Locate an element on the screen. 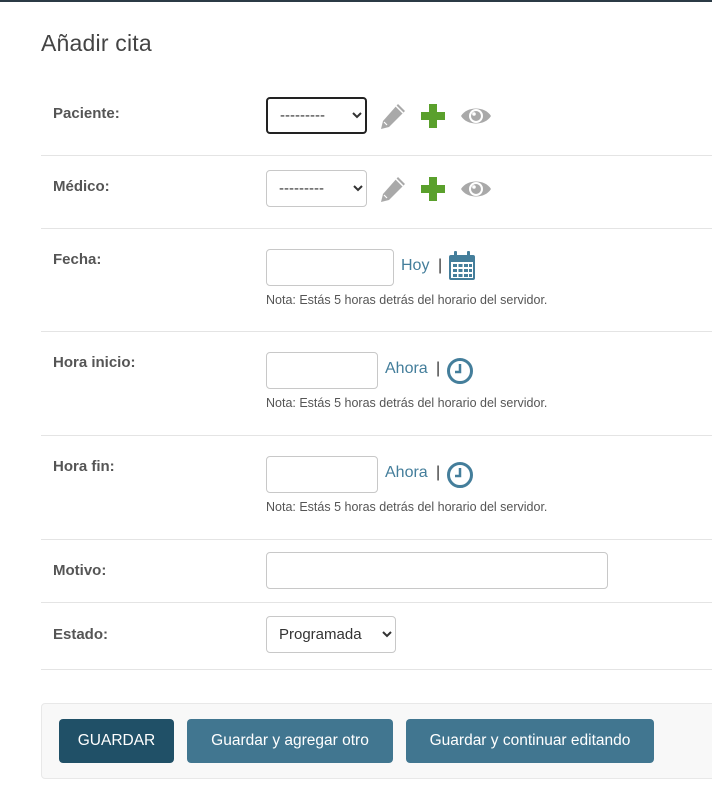 This screenshot has width=712, height=785. hora-inicio-label: Hora inicio: is located at coordinates (94, 362).